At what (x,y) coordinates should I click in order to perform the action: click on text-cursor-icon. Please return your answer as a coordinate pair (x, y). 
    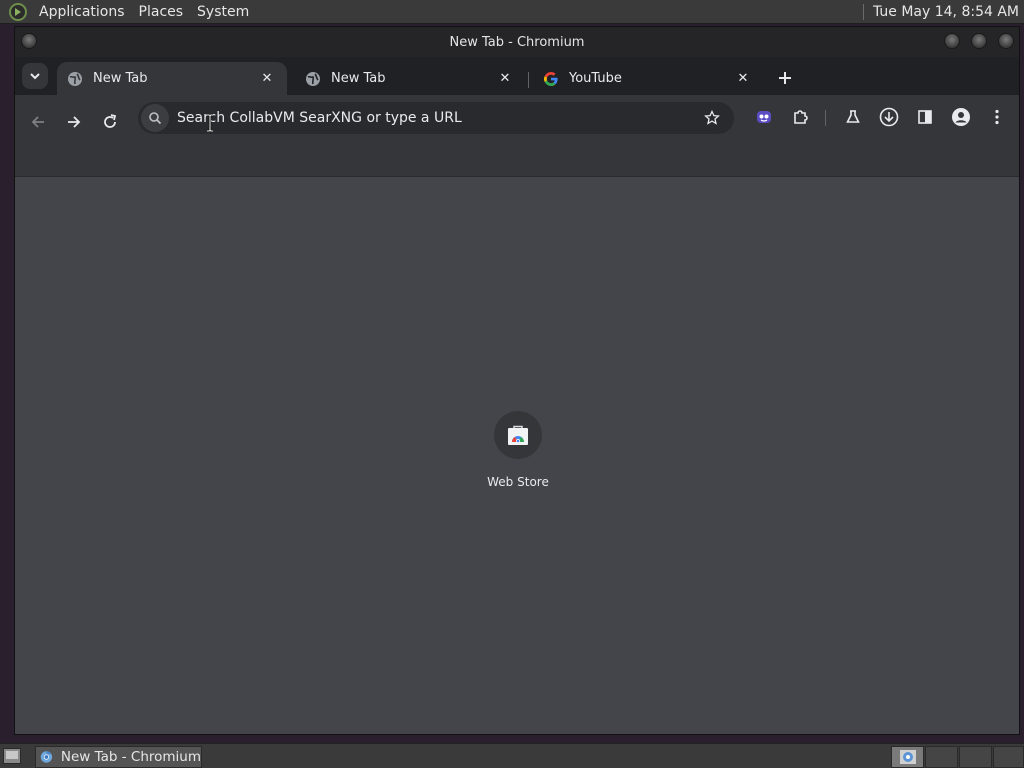
    Looking at the image, I should click on (210, 123).